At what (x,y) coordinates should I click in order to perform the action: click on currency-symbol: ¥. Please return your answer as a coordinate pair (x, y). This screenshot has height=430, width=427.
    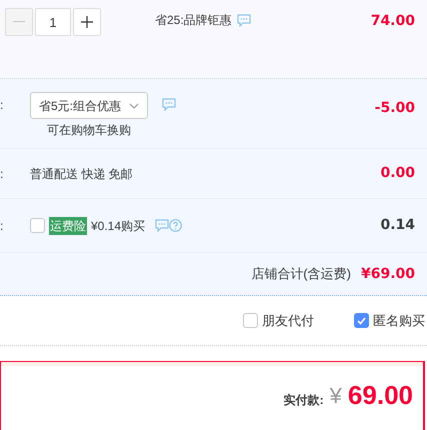
    Looking at the image, I should click on (336, 396).